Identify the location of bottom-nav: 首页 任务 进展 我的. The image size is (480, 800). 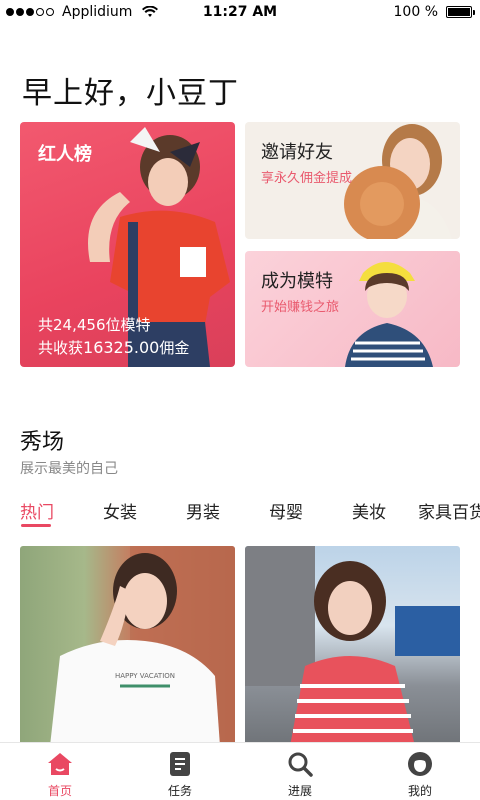
(240, 771).